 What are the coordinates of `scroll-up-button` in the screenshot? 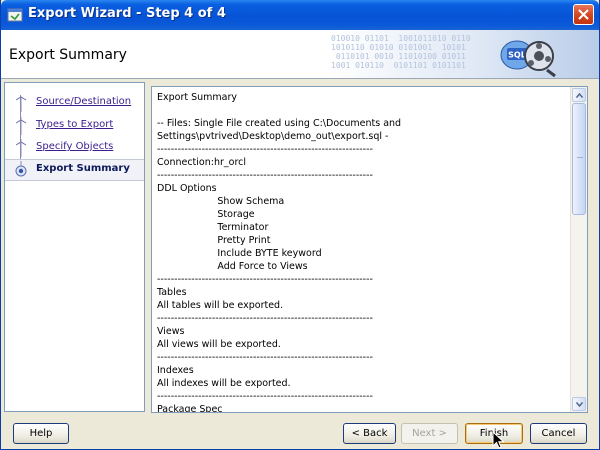 It's located at (579, 95).